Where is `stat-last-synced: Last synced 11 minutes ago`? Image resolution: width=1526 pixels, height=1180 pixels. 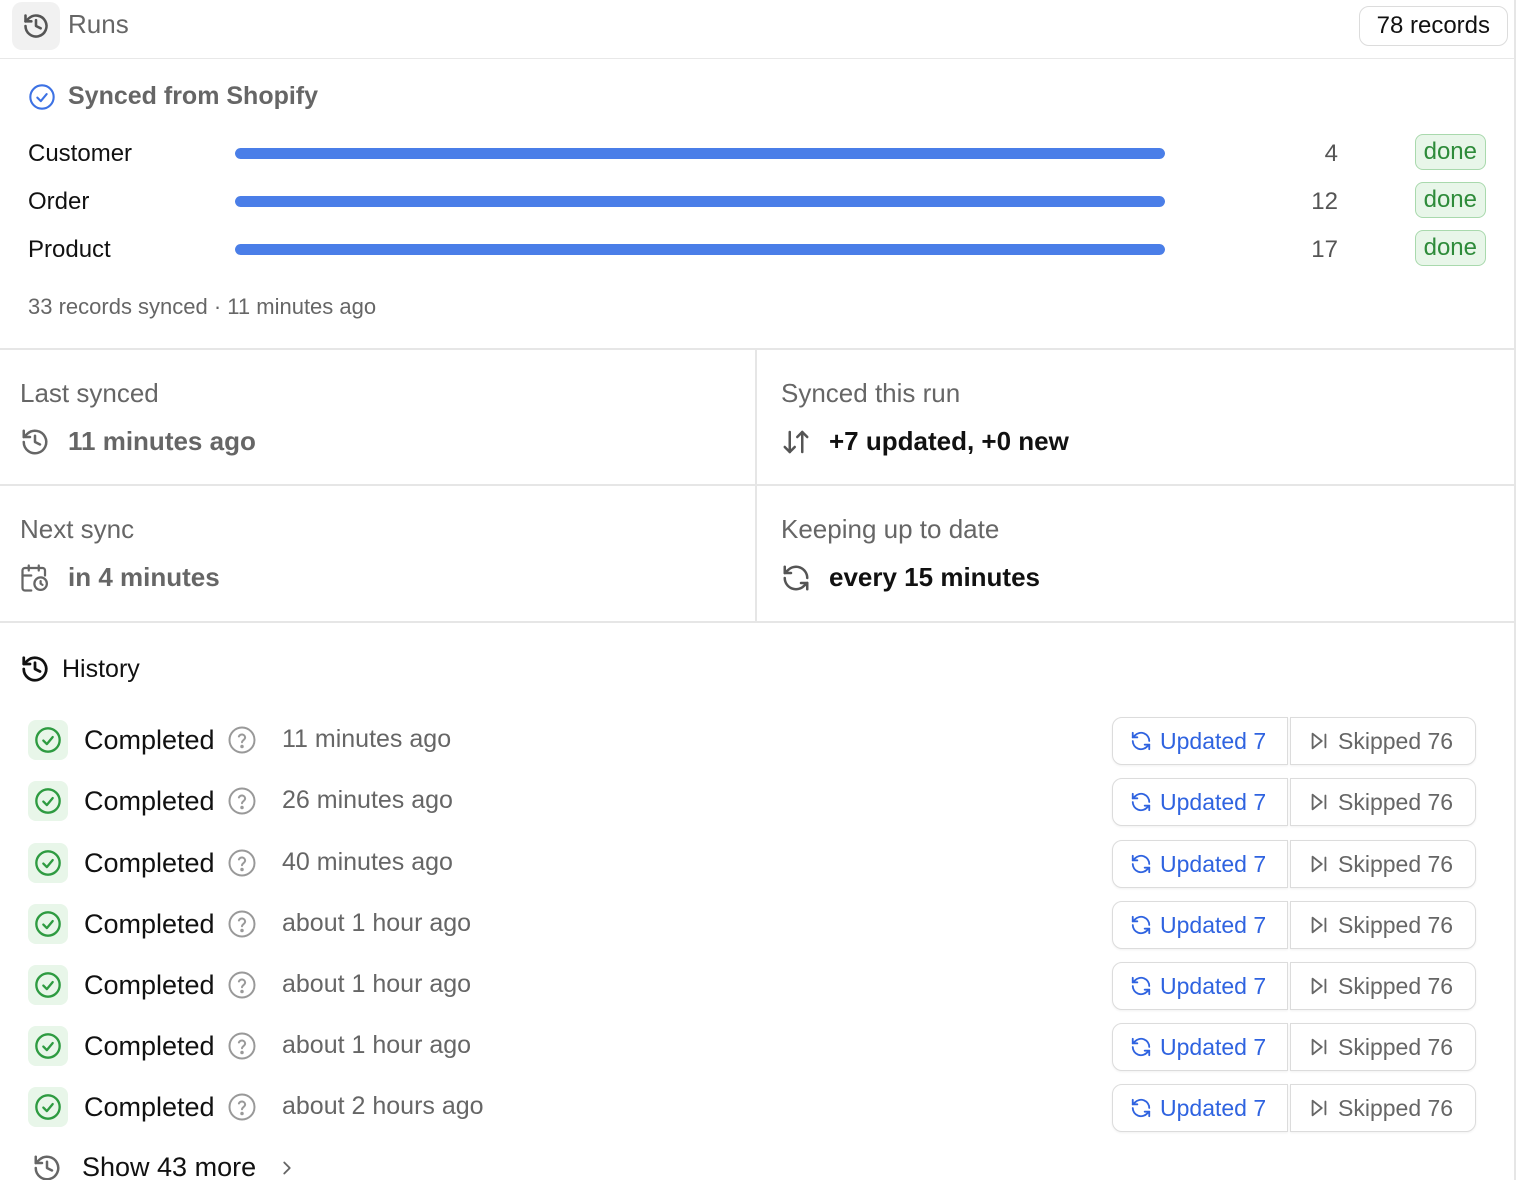 stat-last-synced: Last synced 11 minutes ago is located at coordinates (138, 417).